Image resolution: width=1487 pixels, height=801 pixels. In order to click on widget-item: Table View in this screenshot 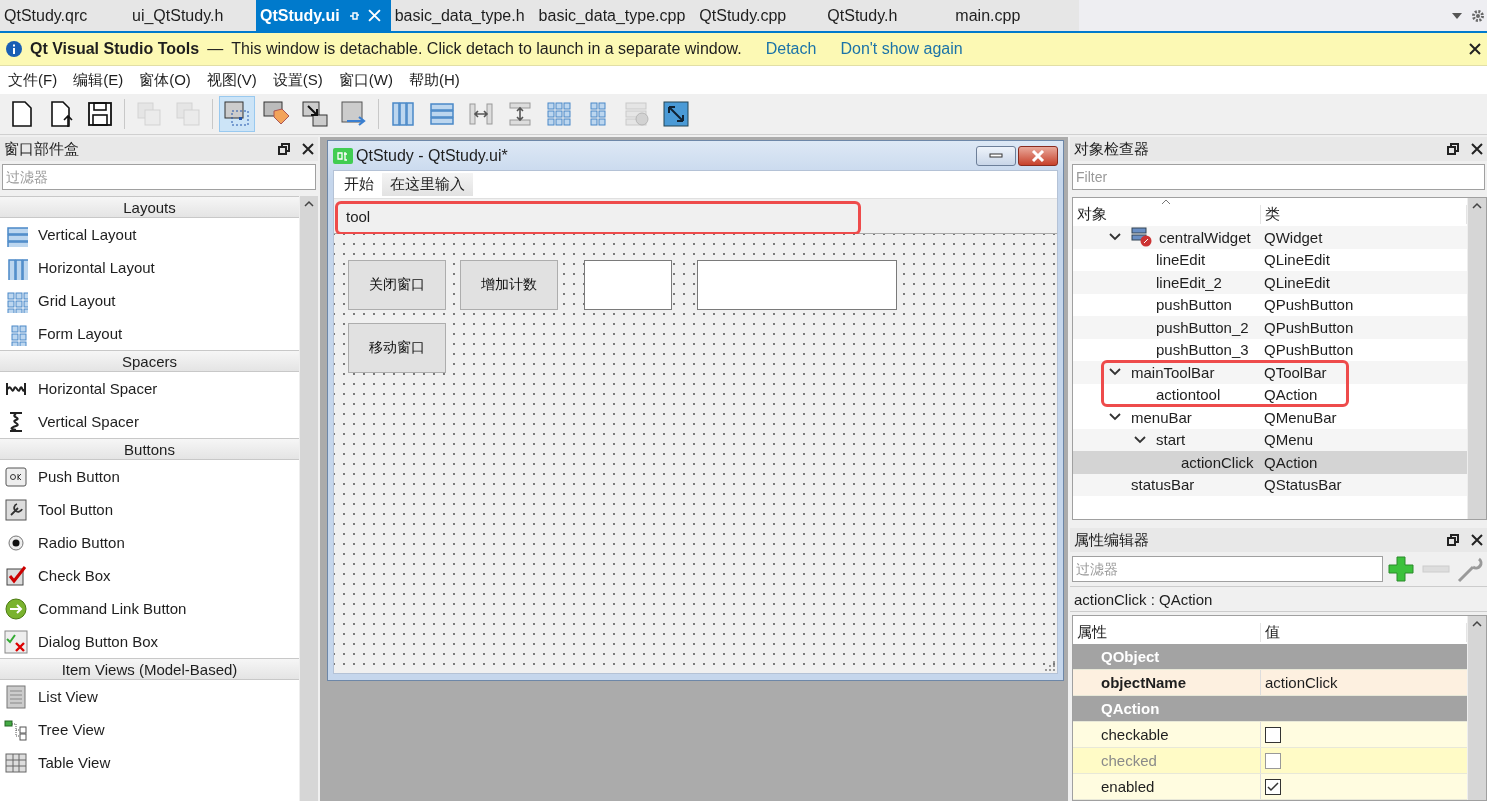, I will do `click(74, 762)`.